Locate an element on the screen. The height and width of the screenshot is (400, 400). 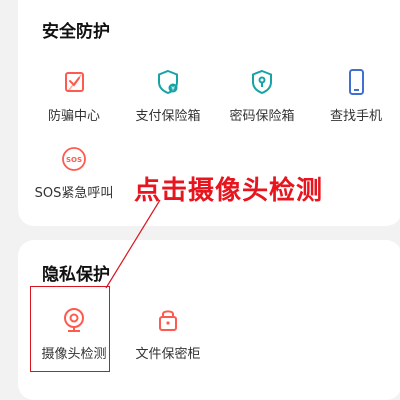
item-password-safe: 密码保险箱 is located at coordinates (262, 95).